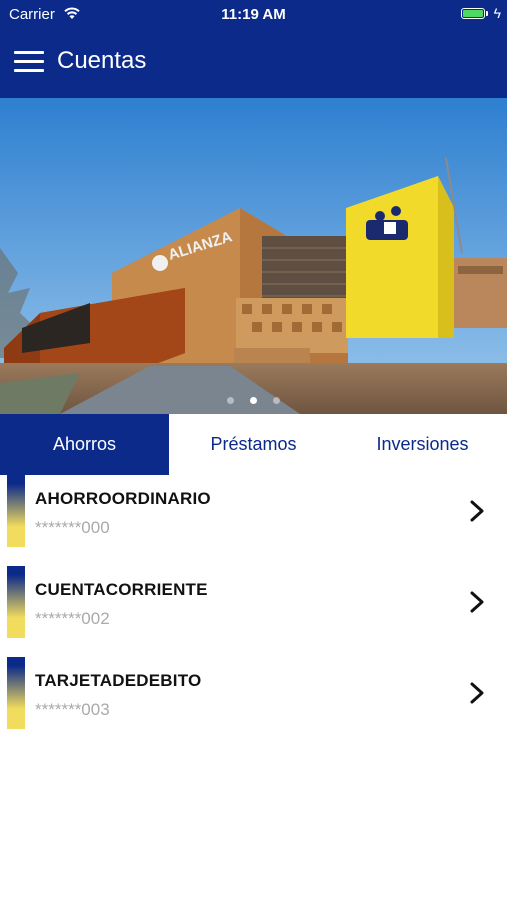  I want to click on account-name: TARJETADEDEBITO, so click(118, 680).